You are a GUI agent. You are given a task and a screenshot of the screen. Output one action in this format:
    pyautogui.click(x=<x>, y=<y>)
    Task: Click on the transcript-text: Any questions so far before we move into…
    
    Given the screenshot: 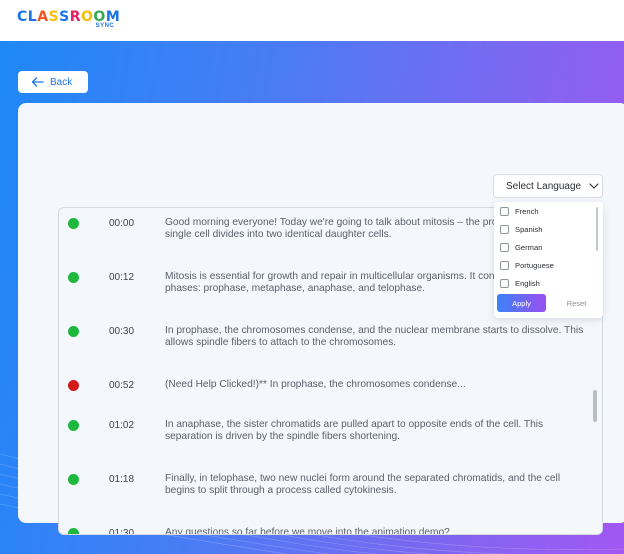 What is the action you would take?
    pyautogui.click(x=307, y=531)
    